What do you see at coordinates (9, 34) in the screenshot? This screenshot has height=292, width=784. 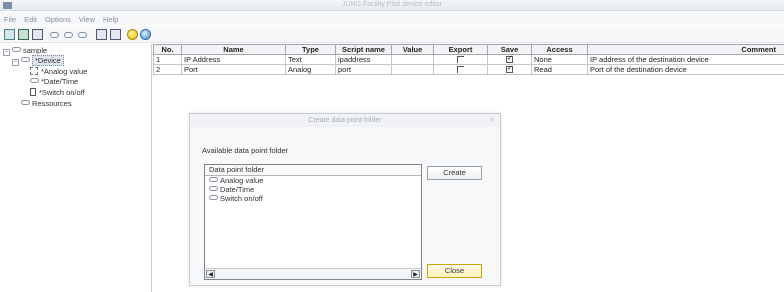 I see `new-icon` at bounding box center [9, 34].